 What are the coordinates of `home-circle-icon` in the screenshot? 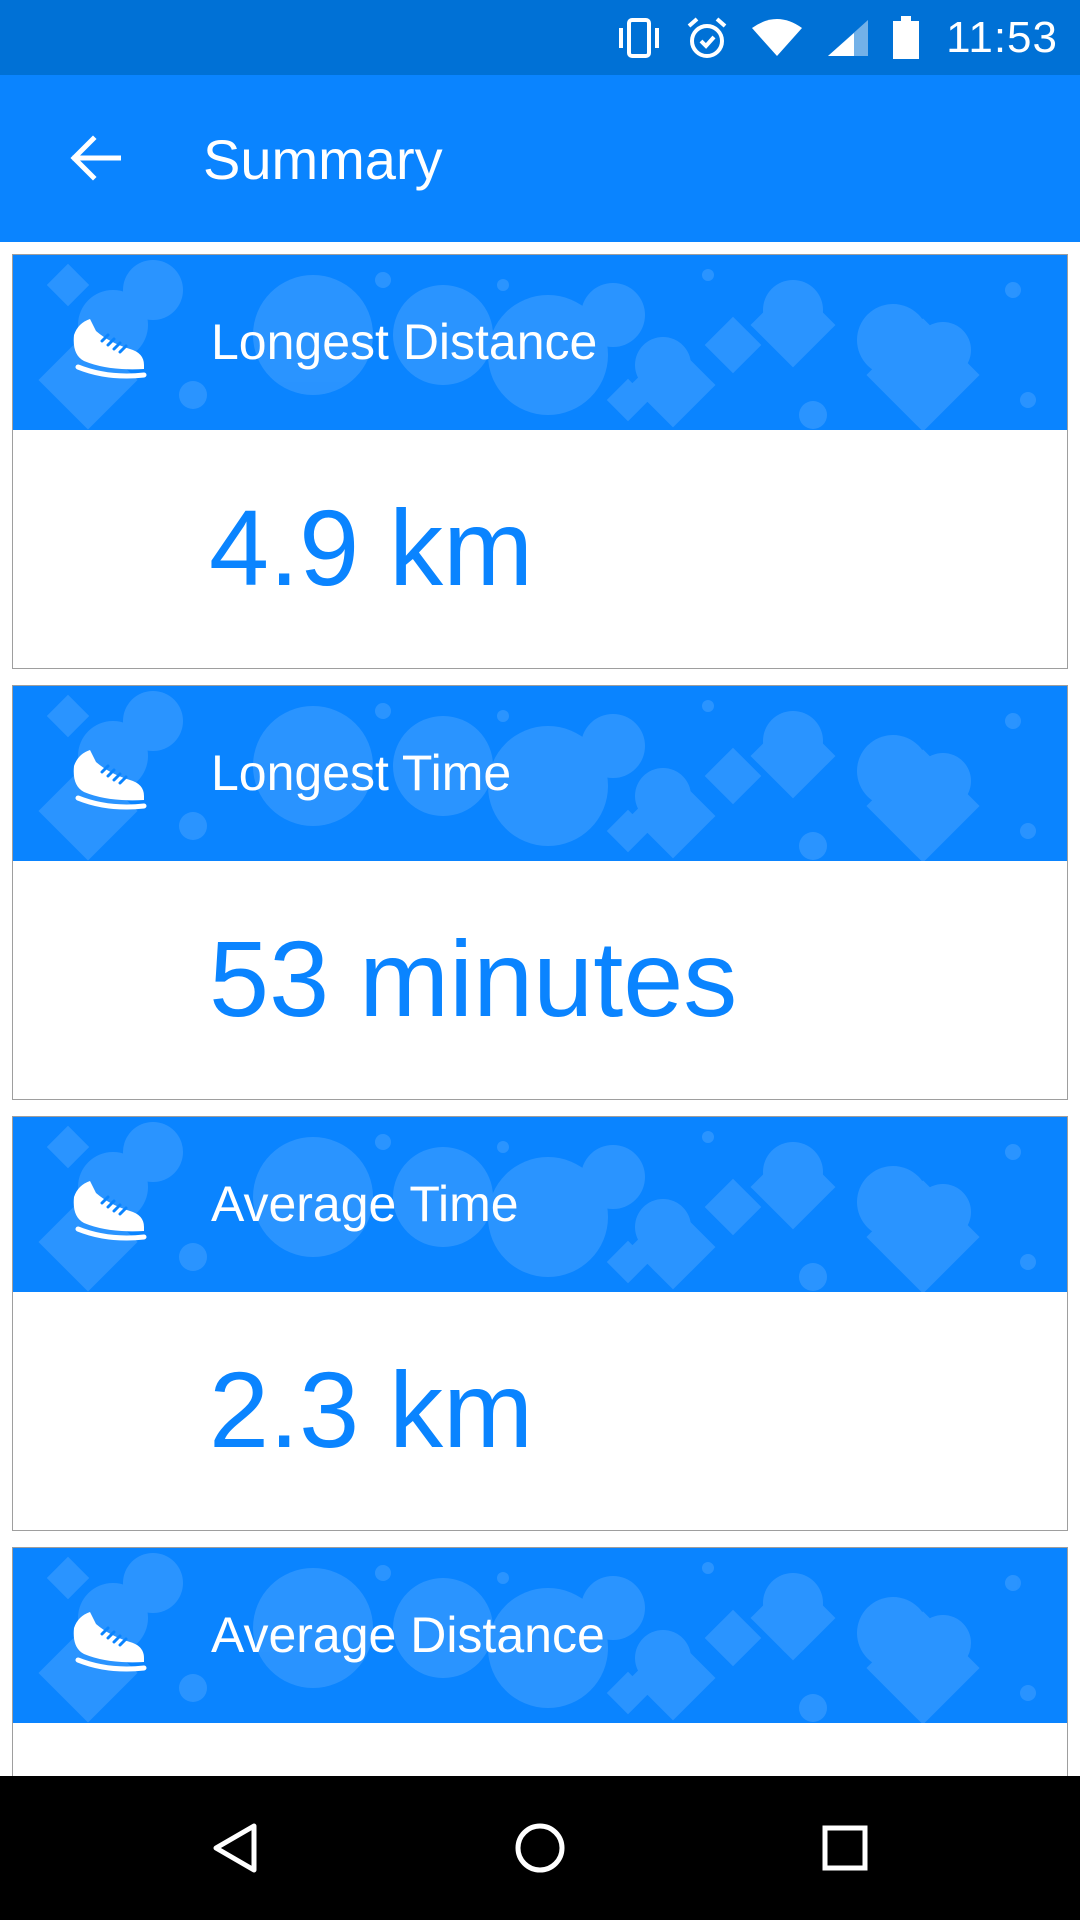 It's located at (540, 1848).